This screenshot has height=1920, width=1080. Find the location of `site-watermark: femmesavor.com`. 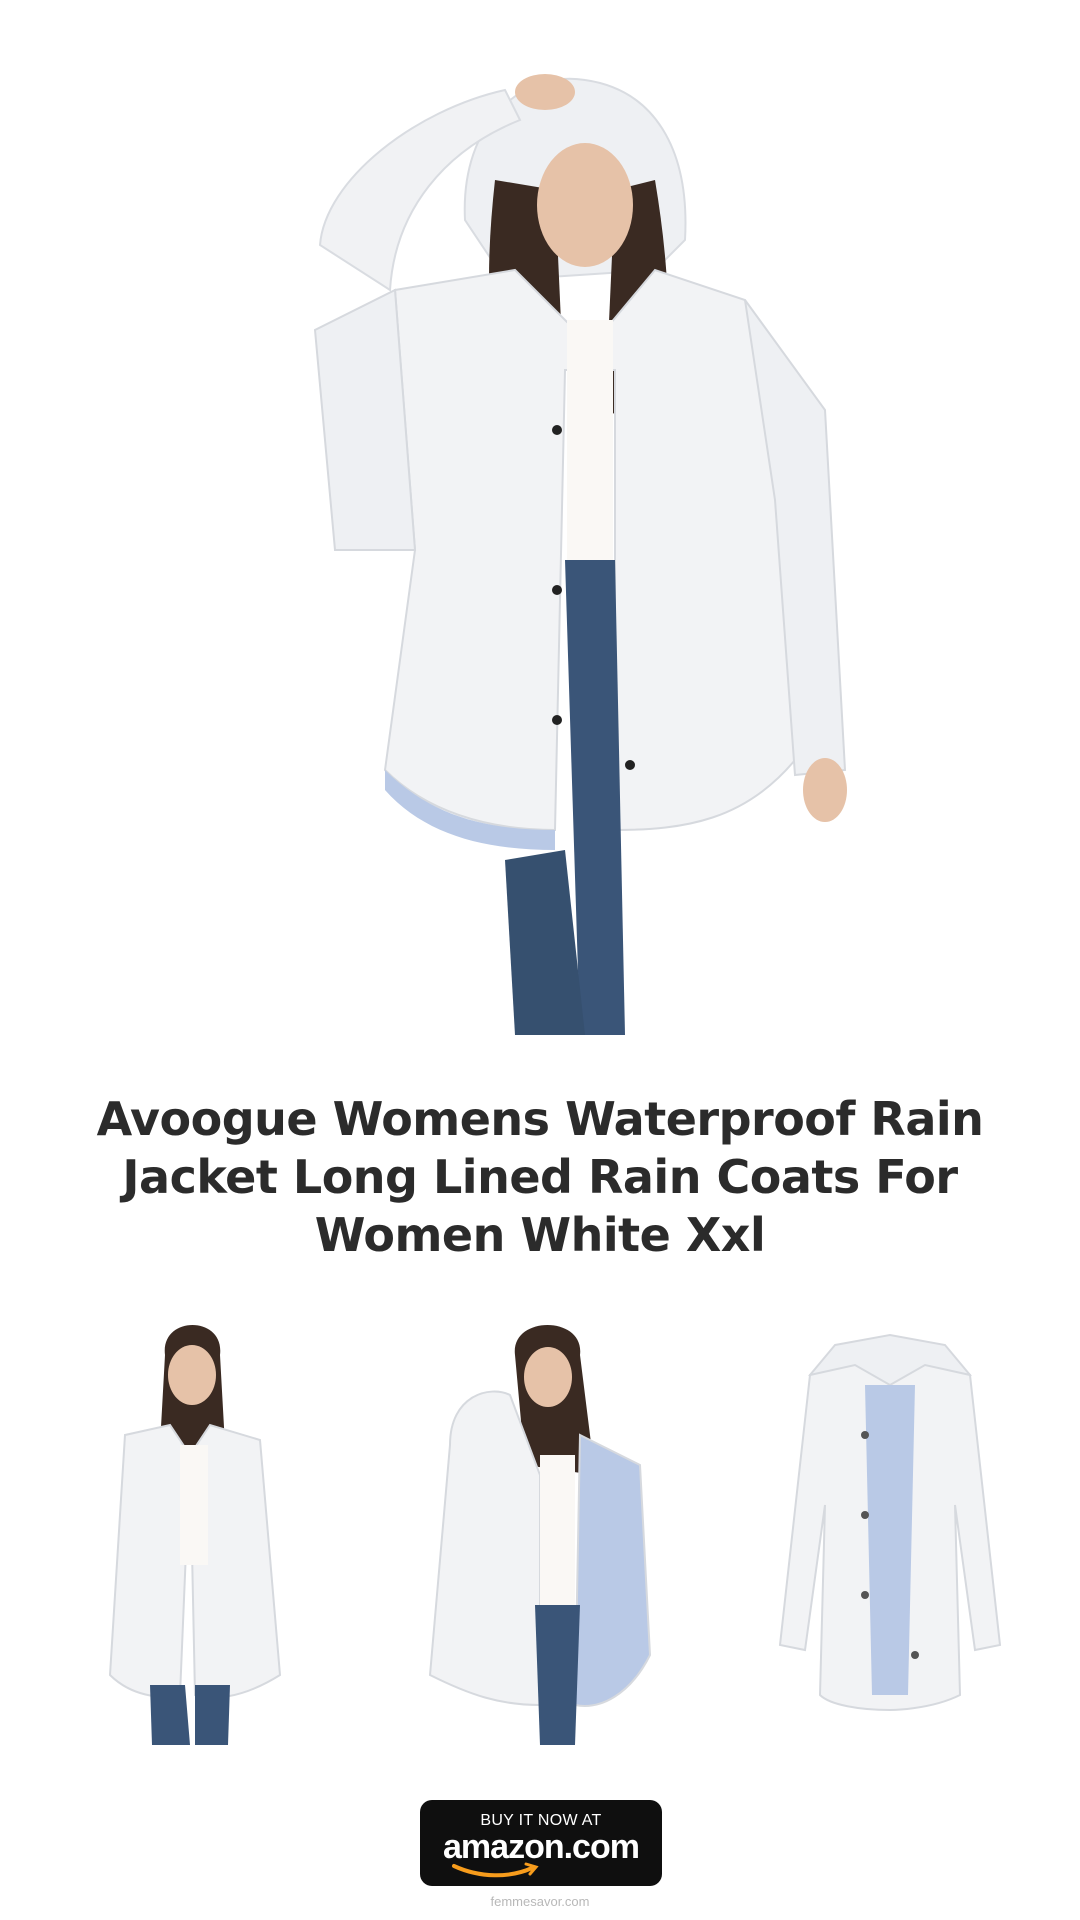

site-watermark: femmesavor.com is located at coordinates (540, 1901).